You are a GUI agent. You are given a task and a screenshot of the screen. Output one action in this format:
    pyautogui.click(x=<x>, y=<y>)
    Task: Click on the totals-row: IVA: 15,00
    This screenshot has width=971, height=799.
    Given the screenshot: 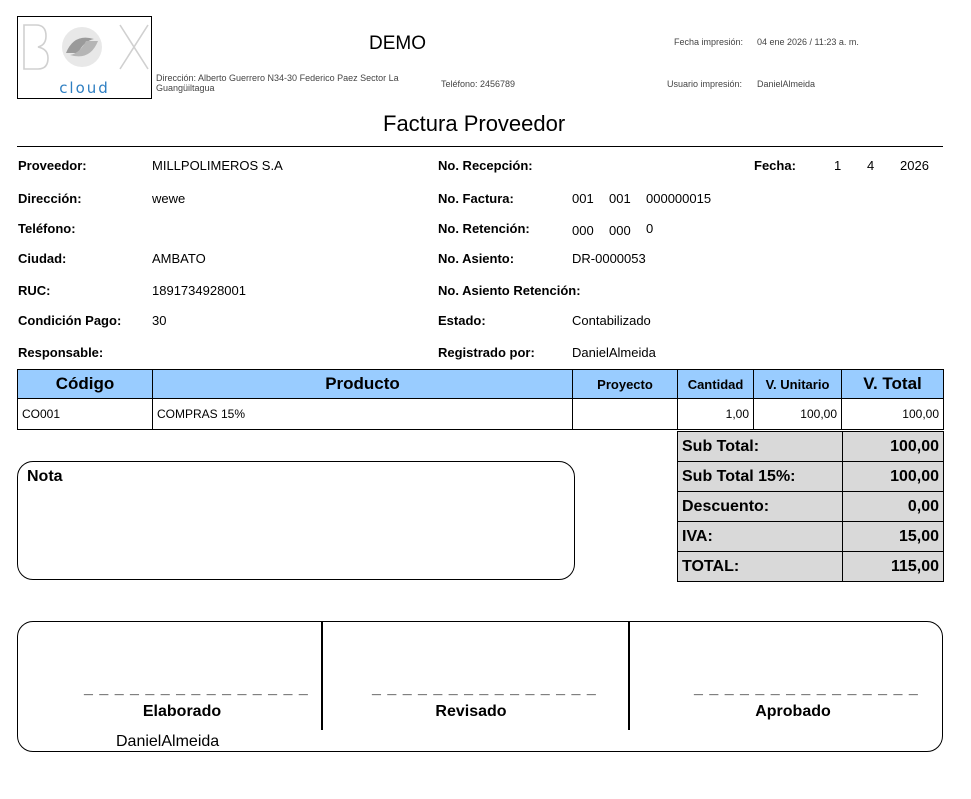 What is the action you would take?
    pyautogui.click(x=810, y=536)
    